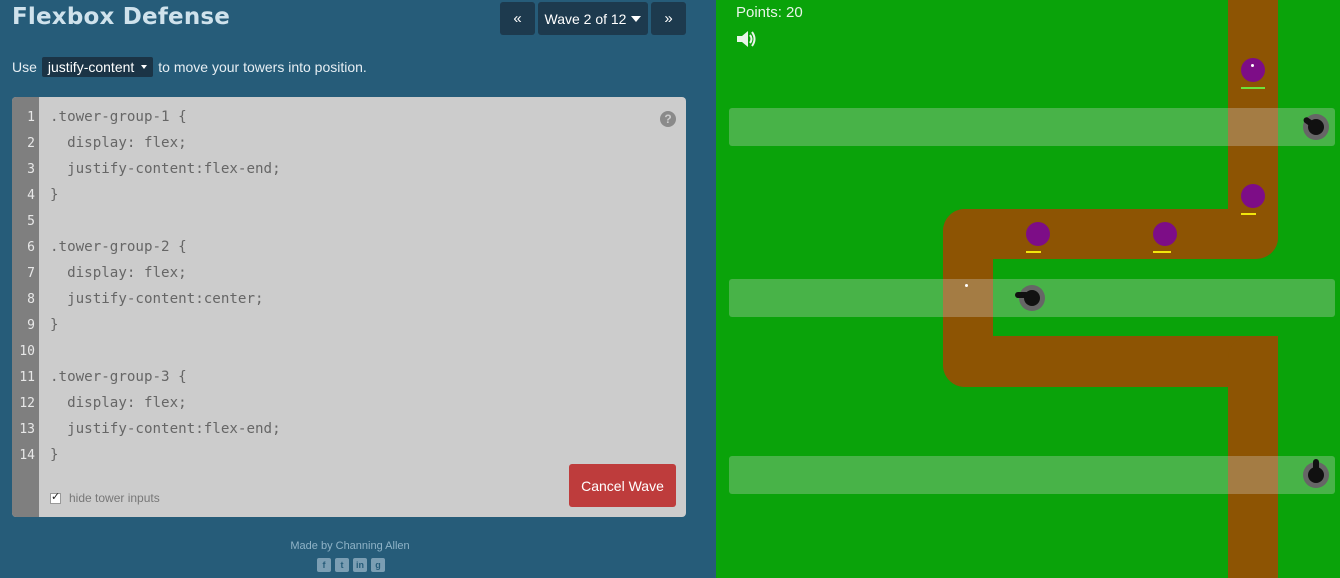 Image resolution: width=1340 pixels, height=578 pixels. Describe the element at coordinates (27, 377) in the screenshot. I see `line-number: 11` at that location.